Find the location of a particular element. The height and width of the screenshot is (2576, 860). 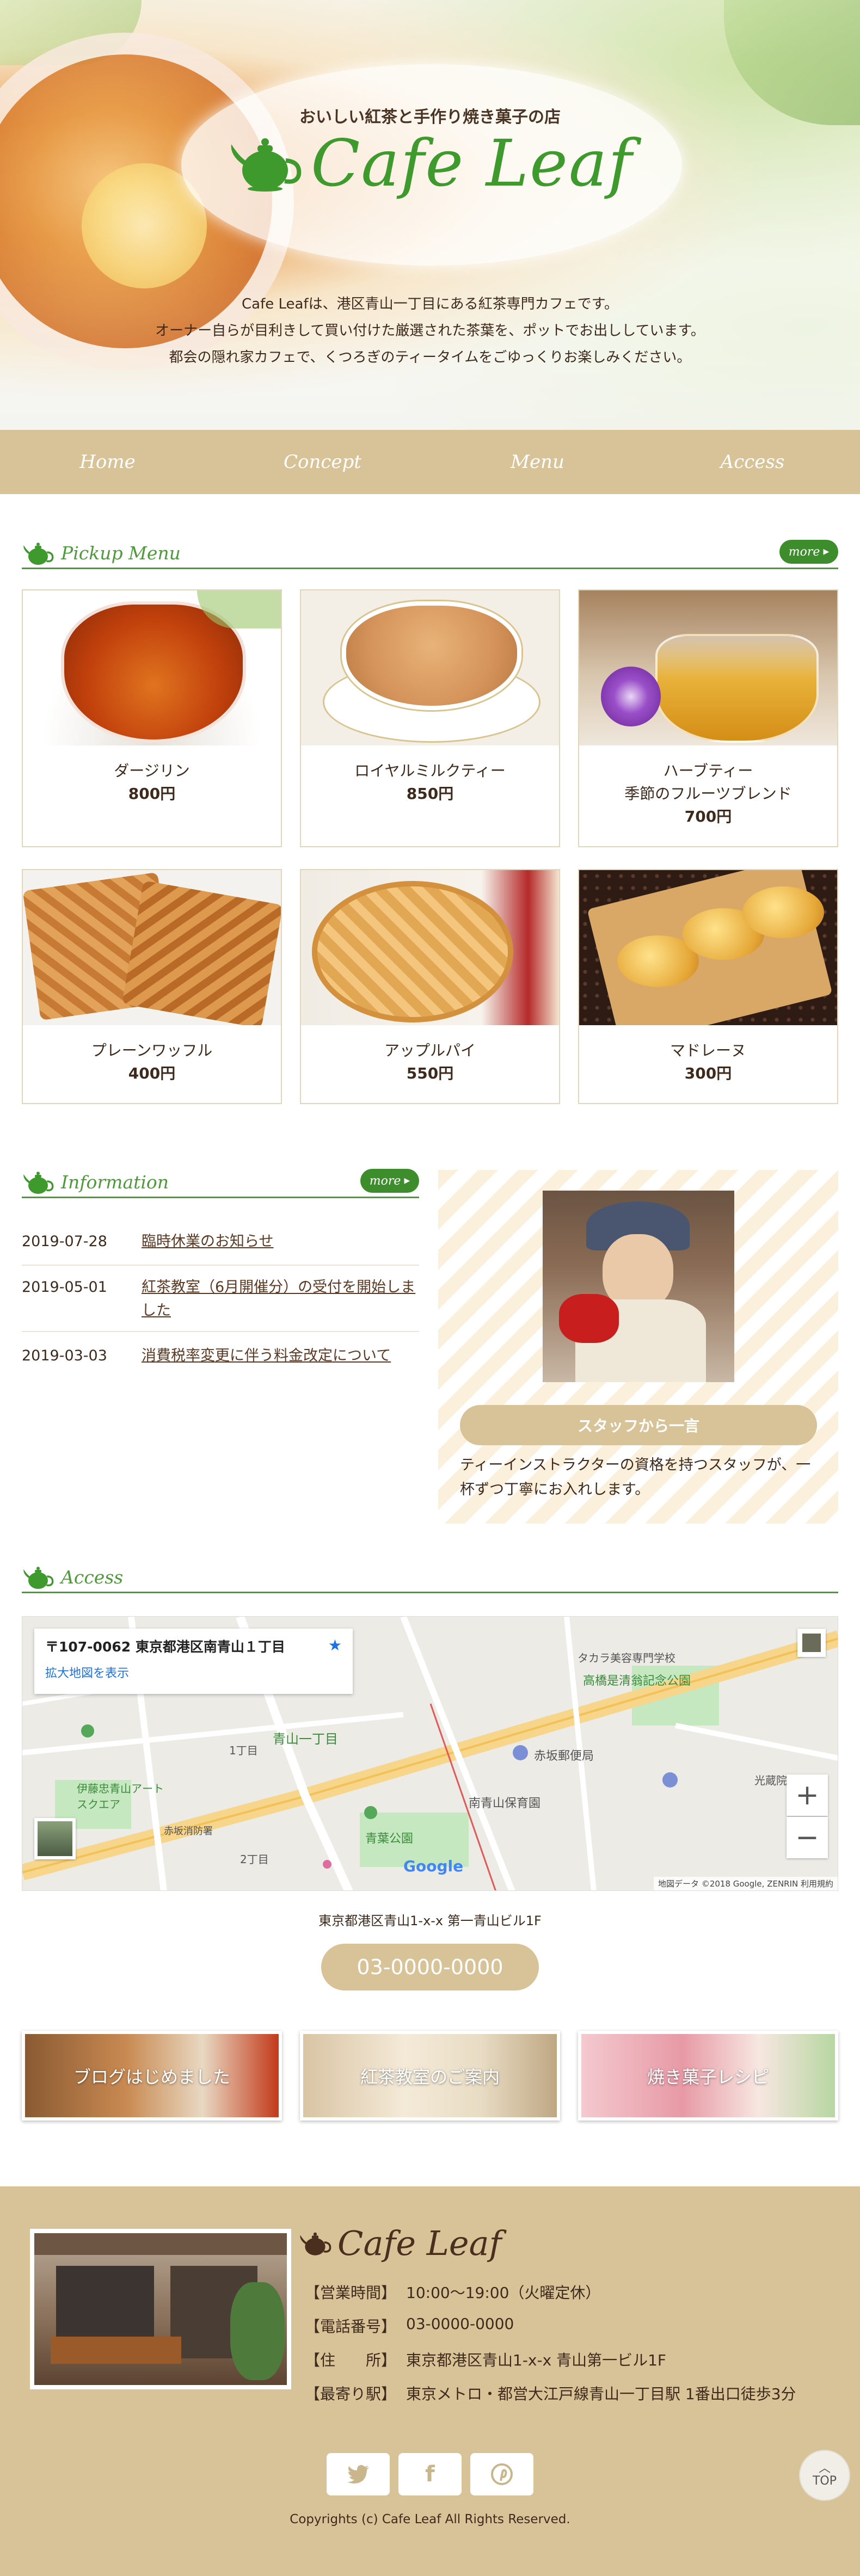

menu-item-name: ダージリン is located at coordinates (152, 771).